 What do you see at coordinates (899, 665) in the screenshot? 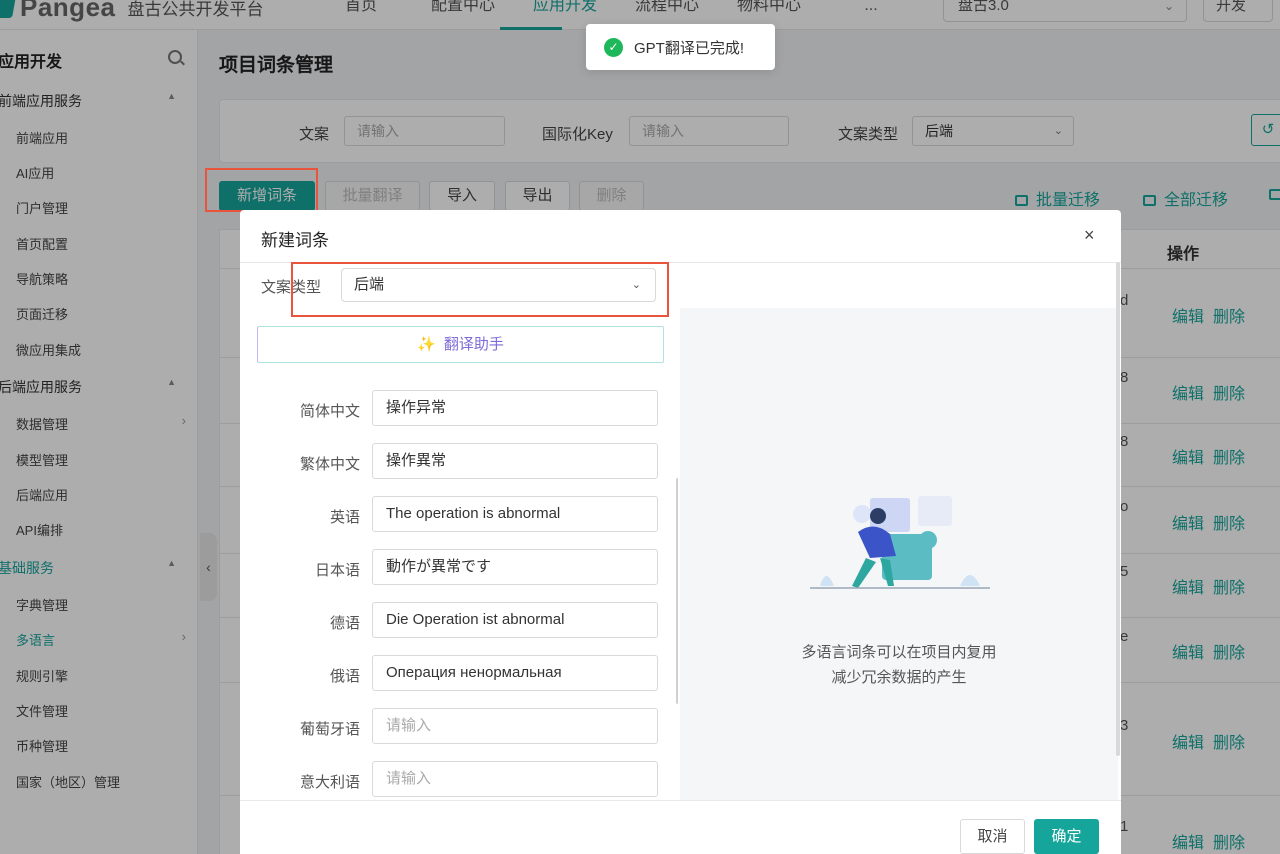
I see `tip-text: 多语言词条可以在项目内复用 减少冗余数据的产生` at bounding box center [899, 665].